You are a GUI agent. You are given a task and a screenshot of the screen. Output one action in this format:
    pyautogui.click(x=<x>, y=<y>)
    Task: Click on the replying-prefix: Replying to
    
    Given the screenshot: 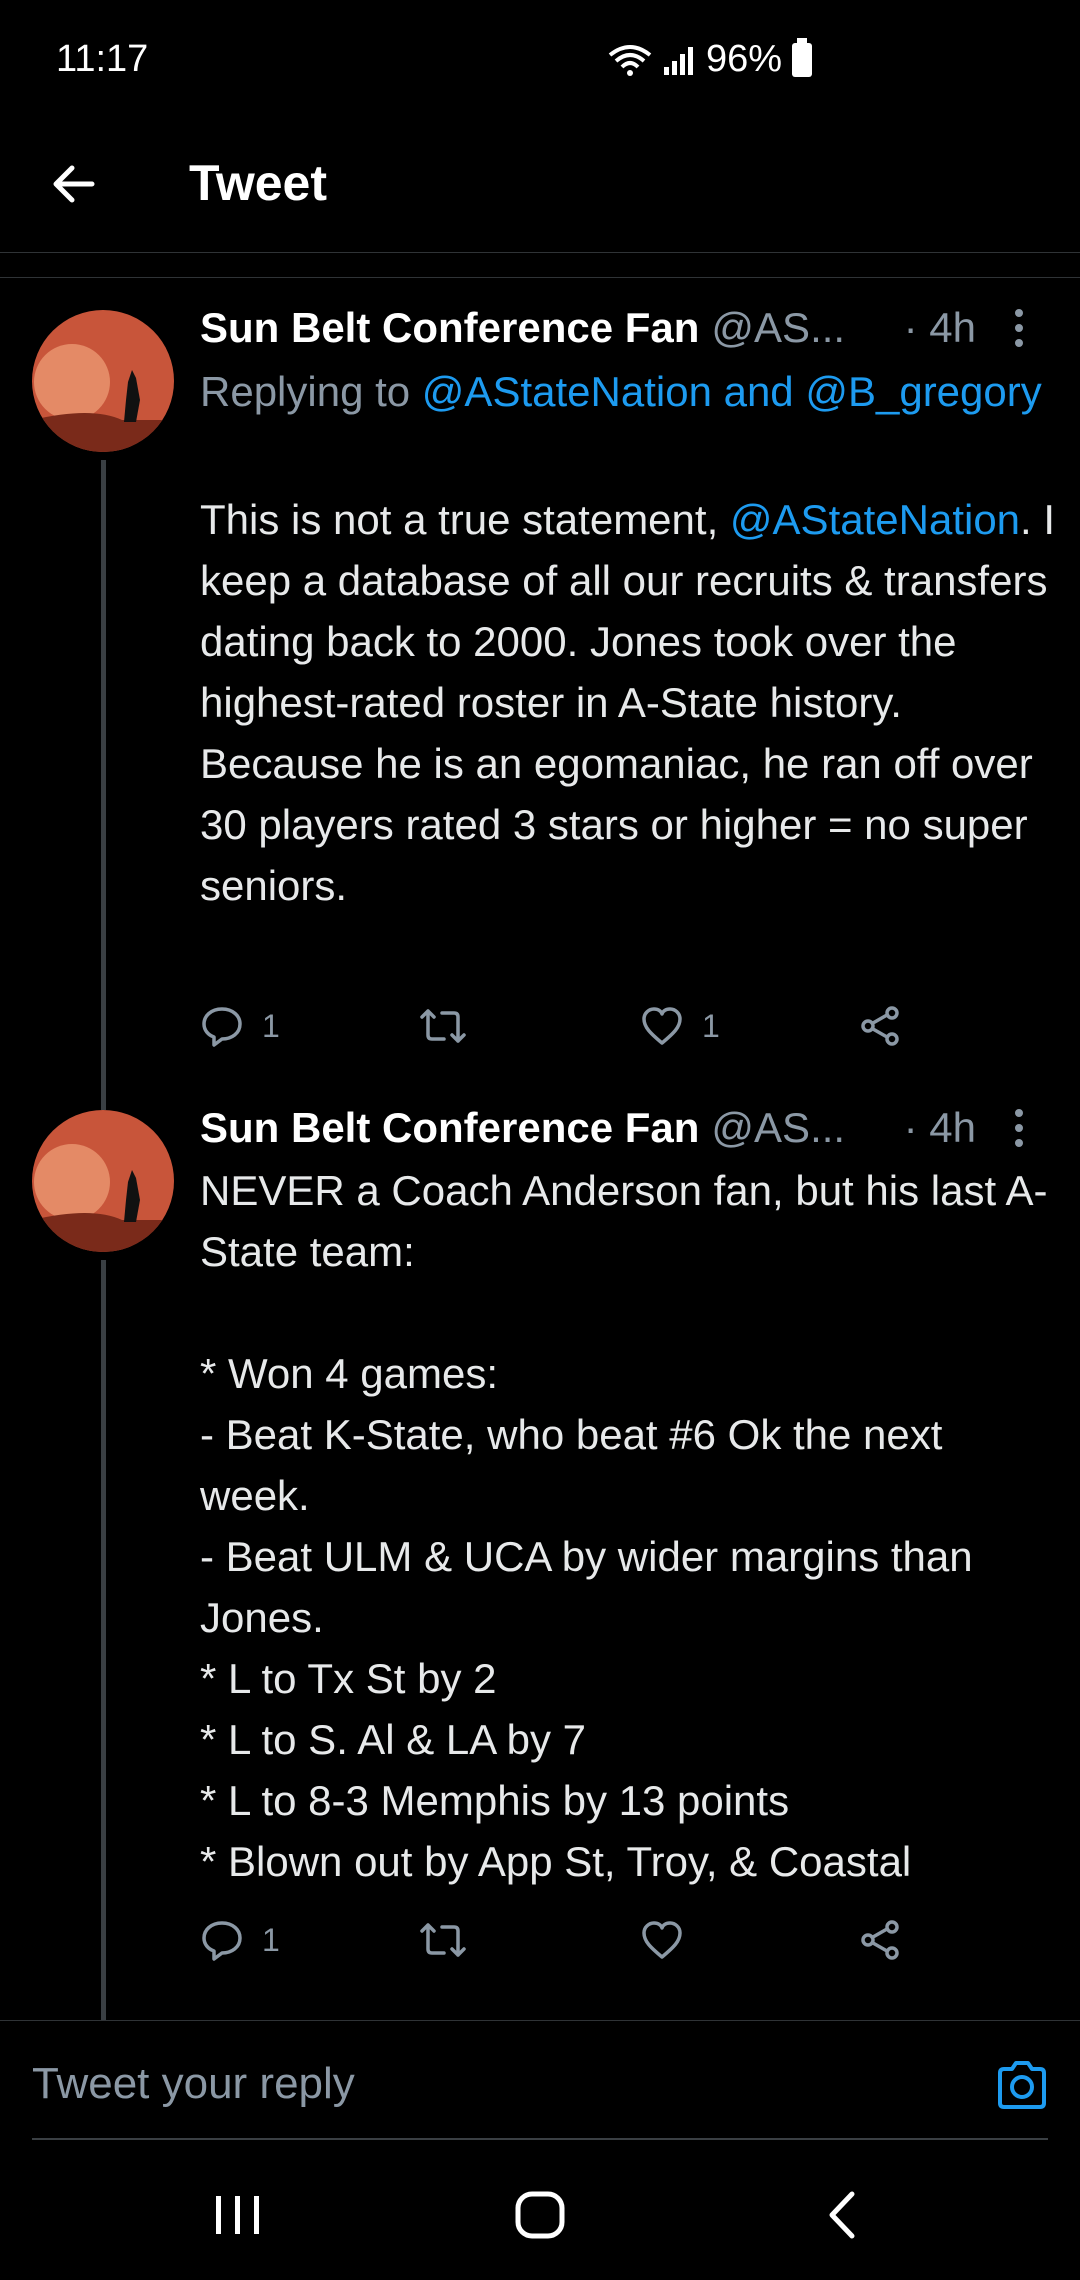 What is the action you would take?
    pyautogui.click(x=305, y=391)
    